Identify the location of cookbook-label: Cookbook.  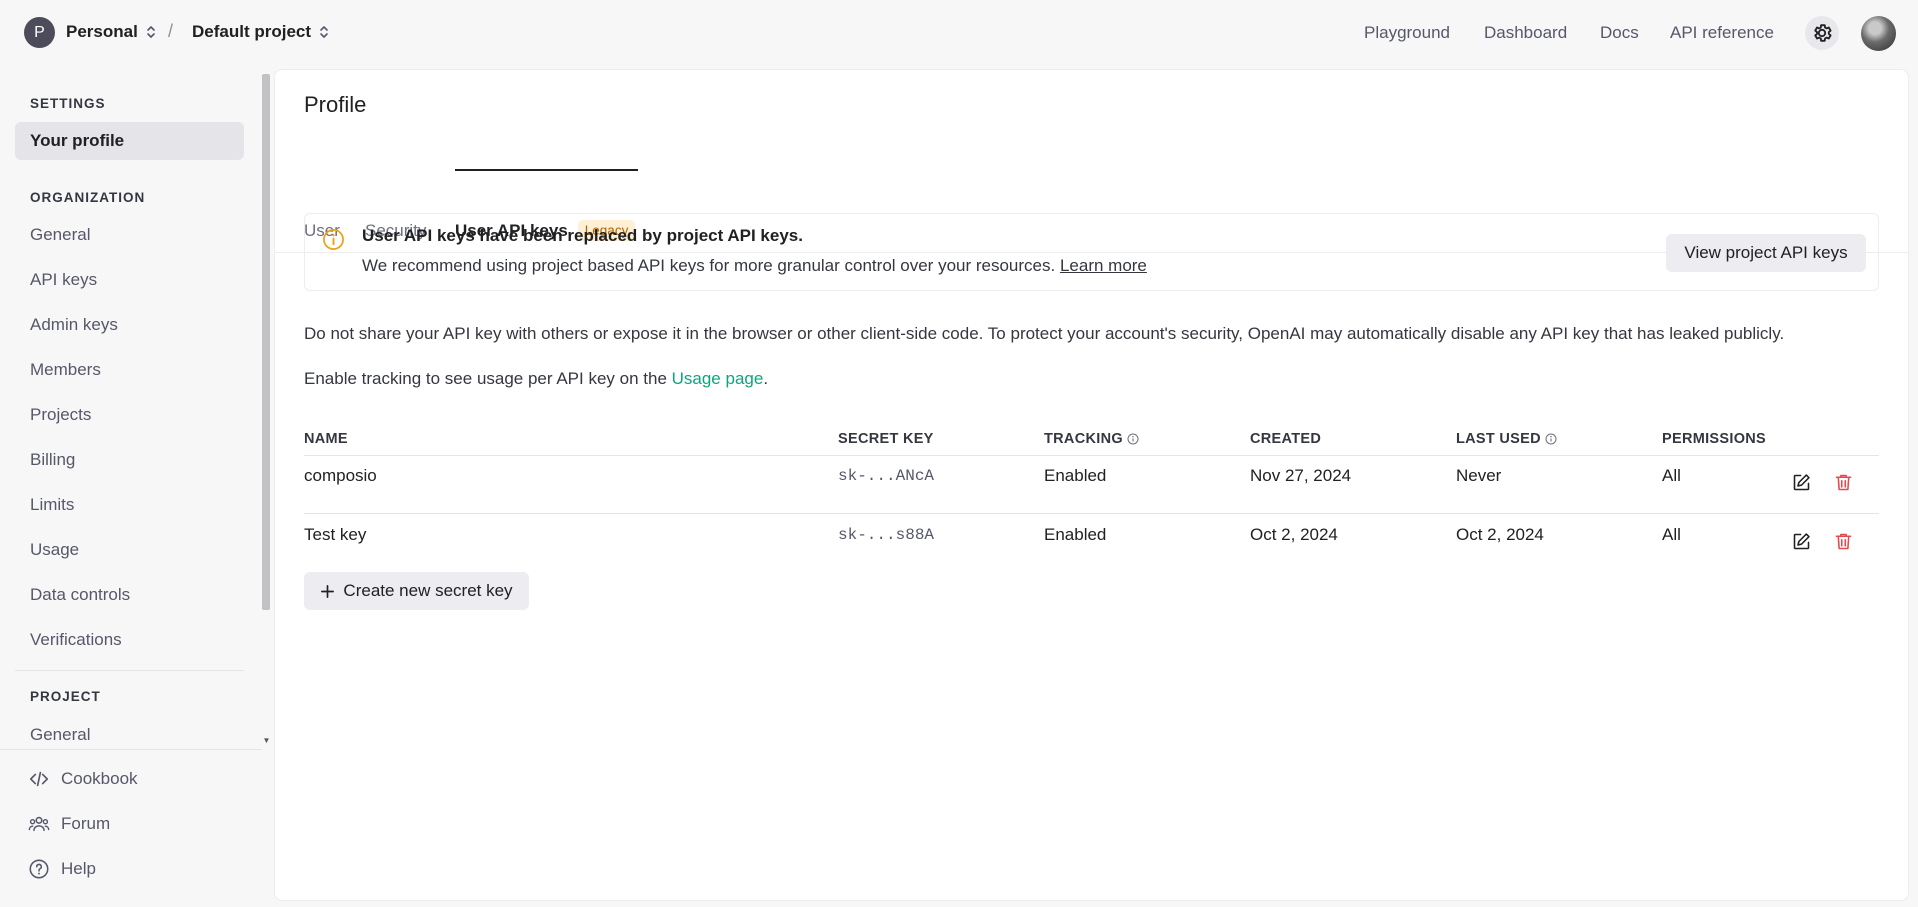
(99, 778).